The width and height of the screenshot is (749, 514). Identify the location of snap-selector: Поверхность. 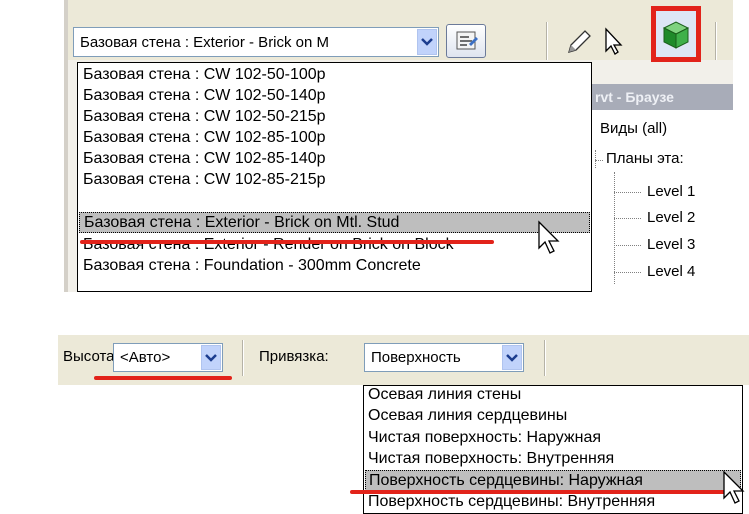
(444, 357).